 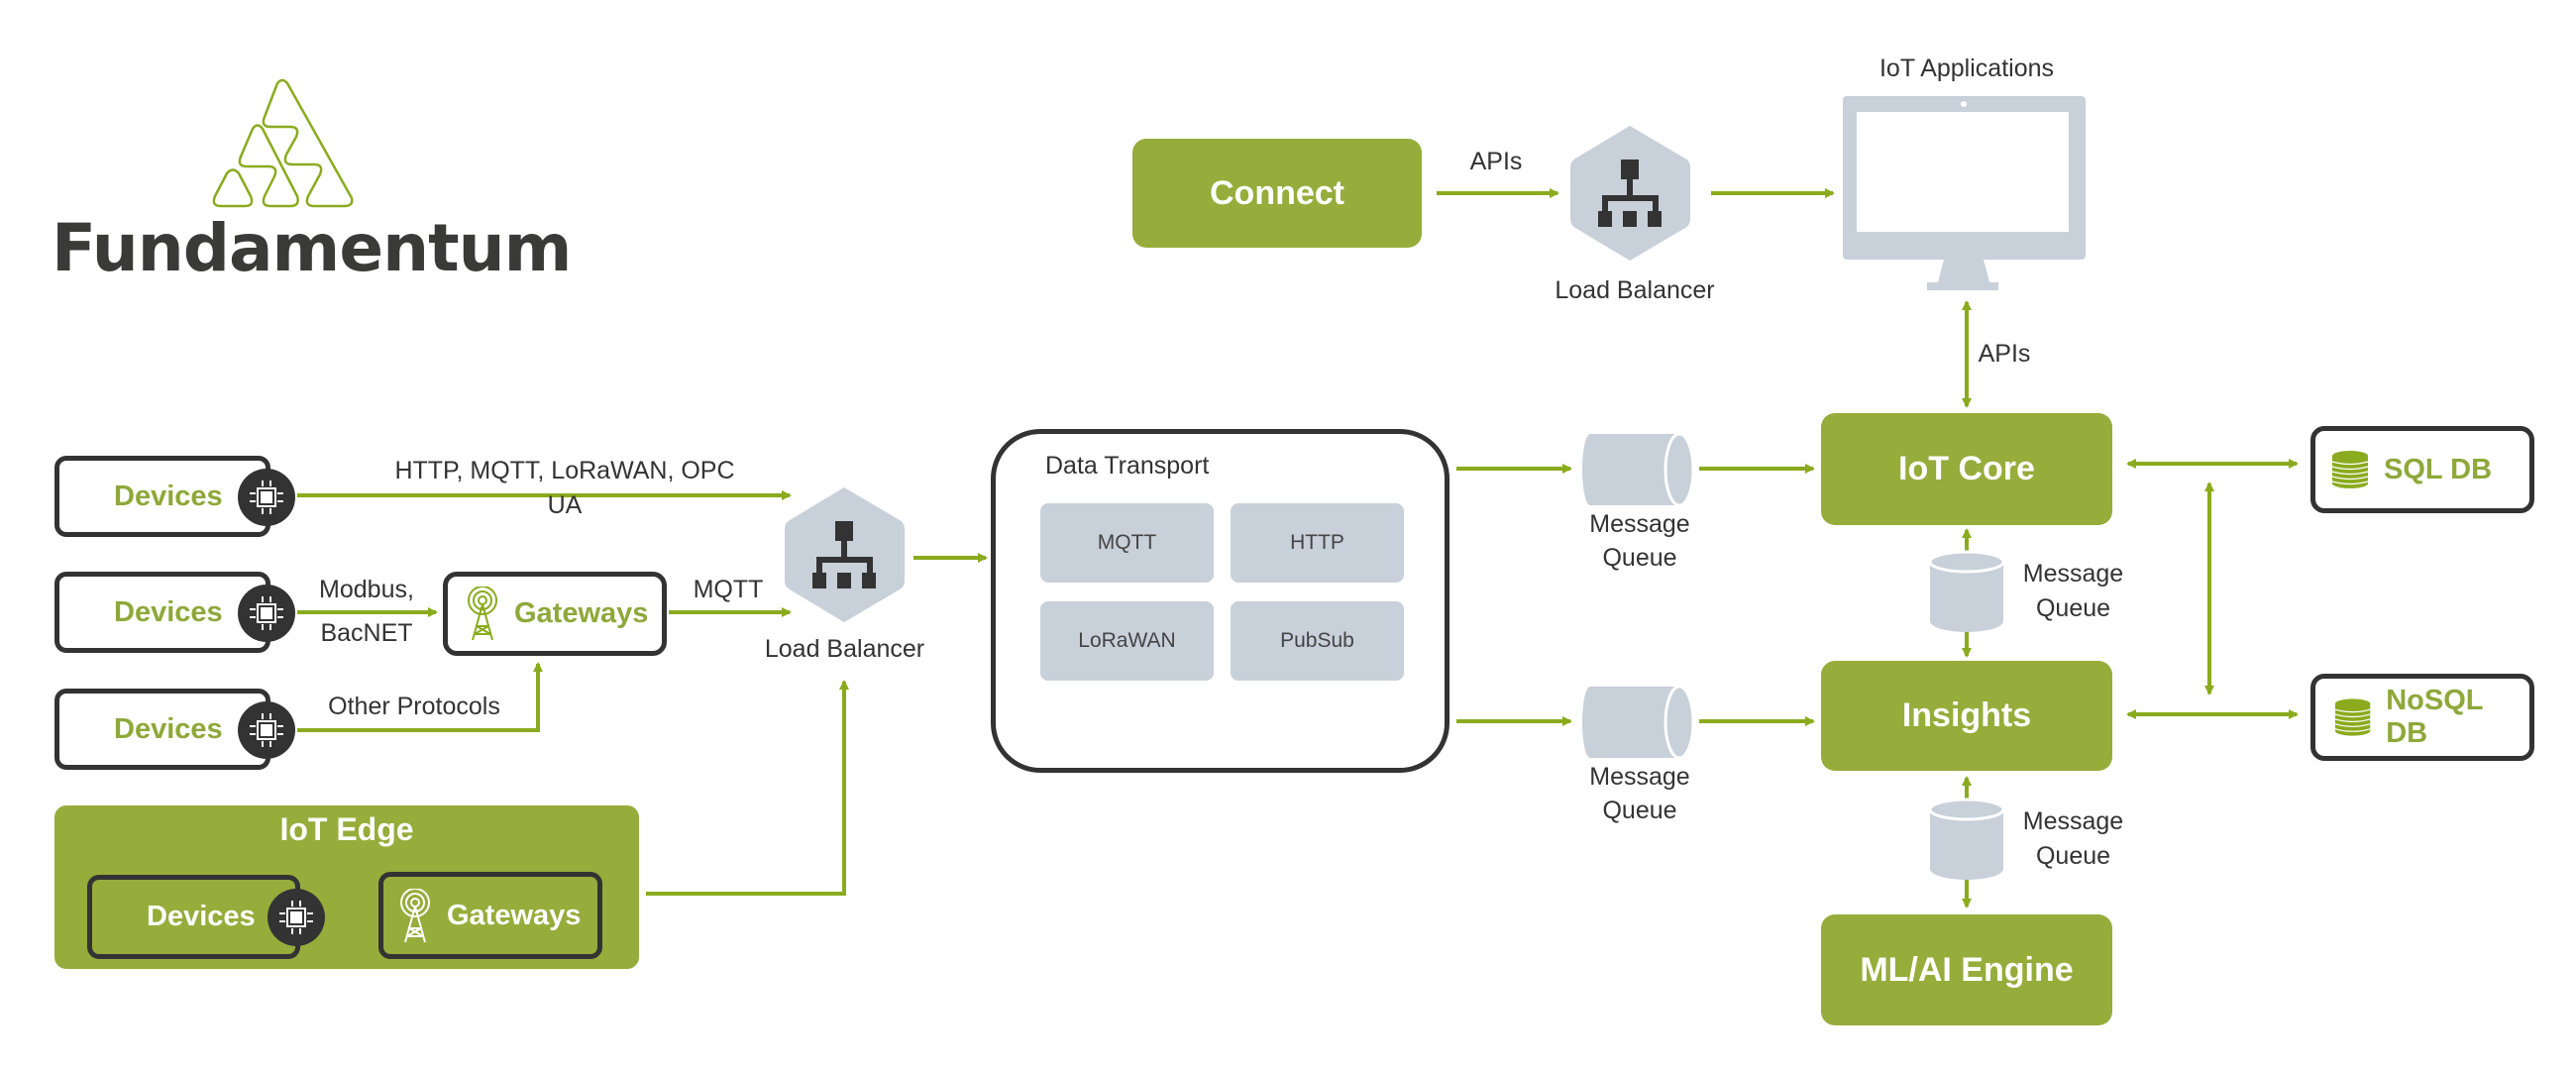 What do you see at coordinates (729, 589) in the screenshot?
I see `gateway-protocol-label: MQTT` at bounding box center [729, 589].